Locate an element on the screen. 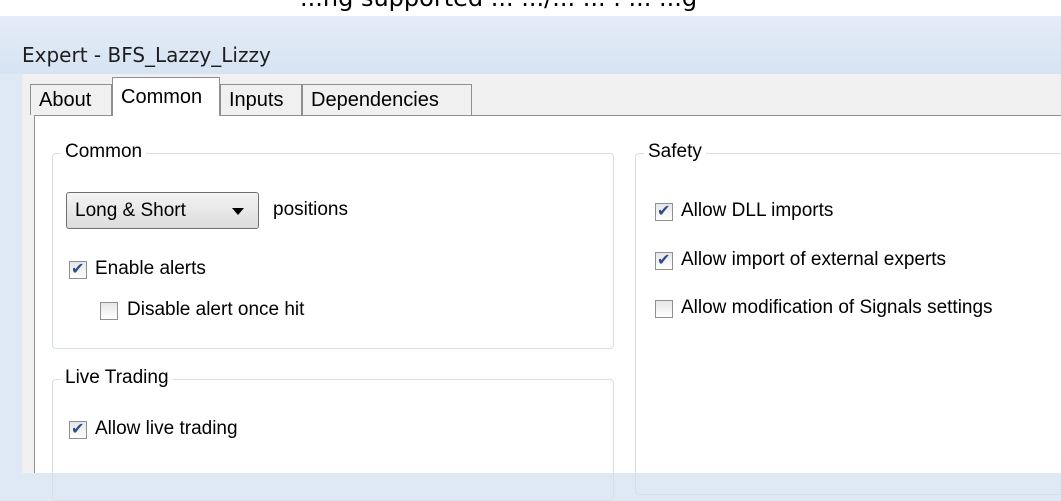 The width and height of the screenshot is (1061, 501). positions-label: positions is located at coordinates (310, 209).